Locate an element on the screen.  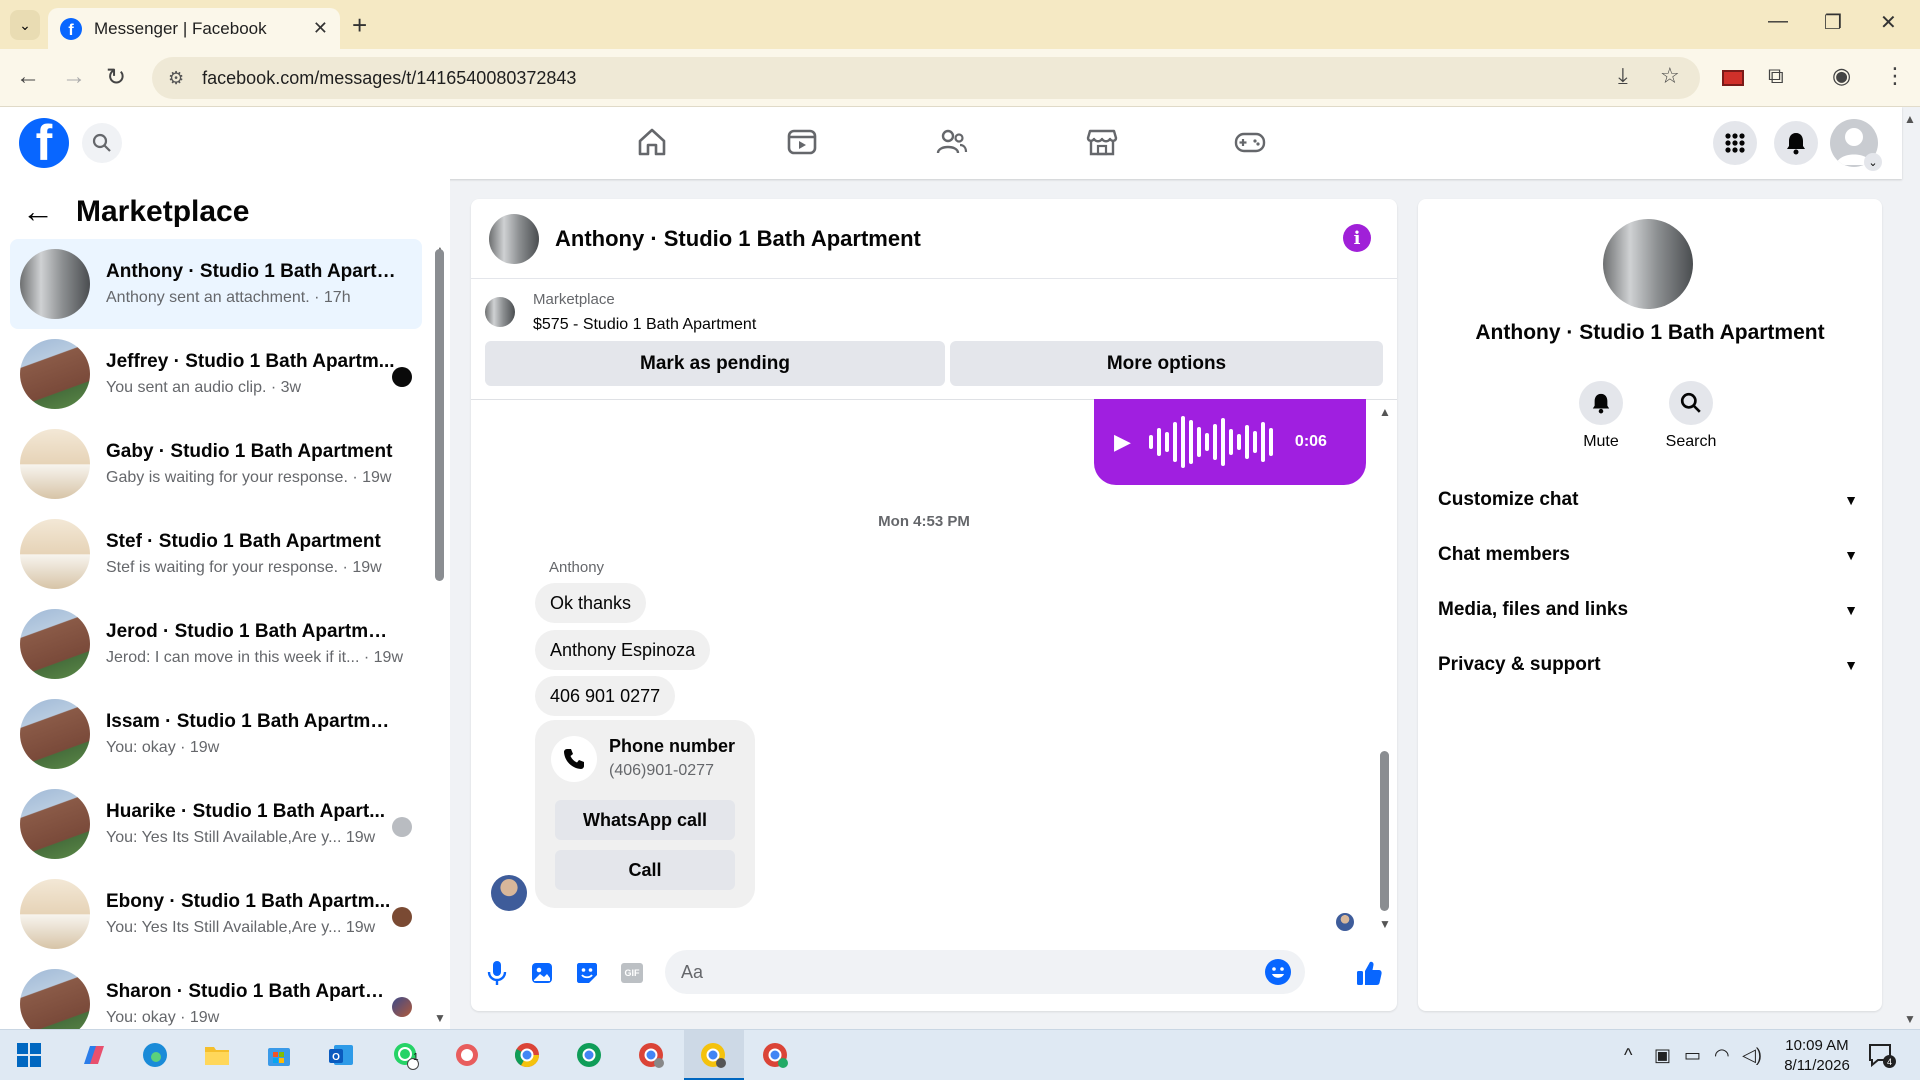
home-icon is located at coordinates (652, 142).